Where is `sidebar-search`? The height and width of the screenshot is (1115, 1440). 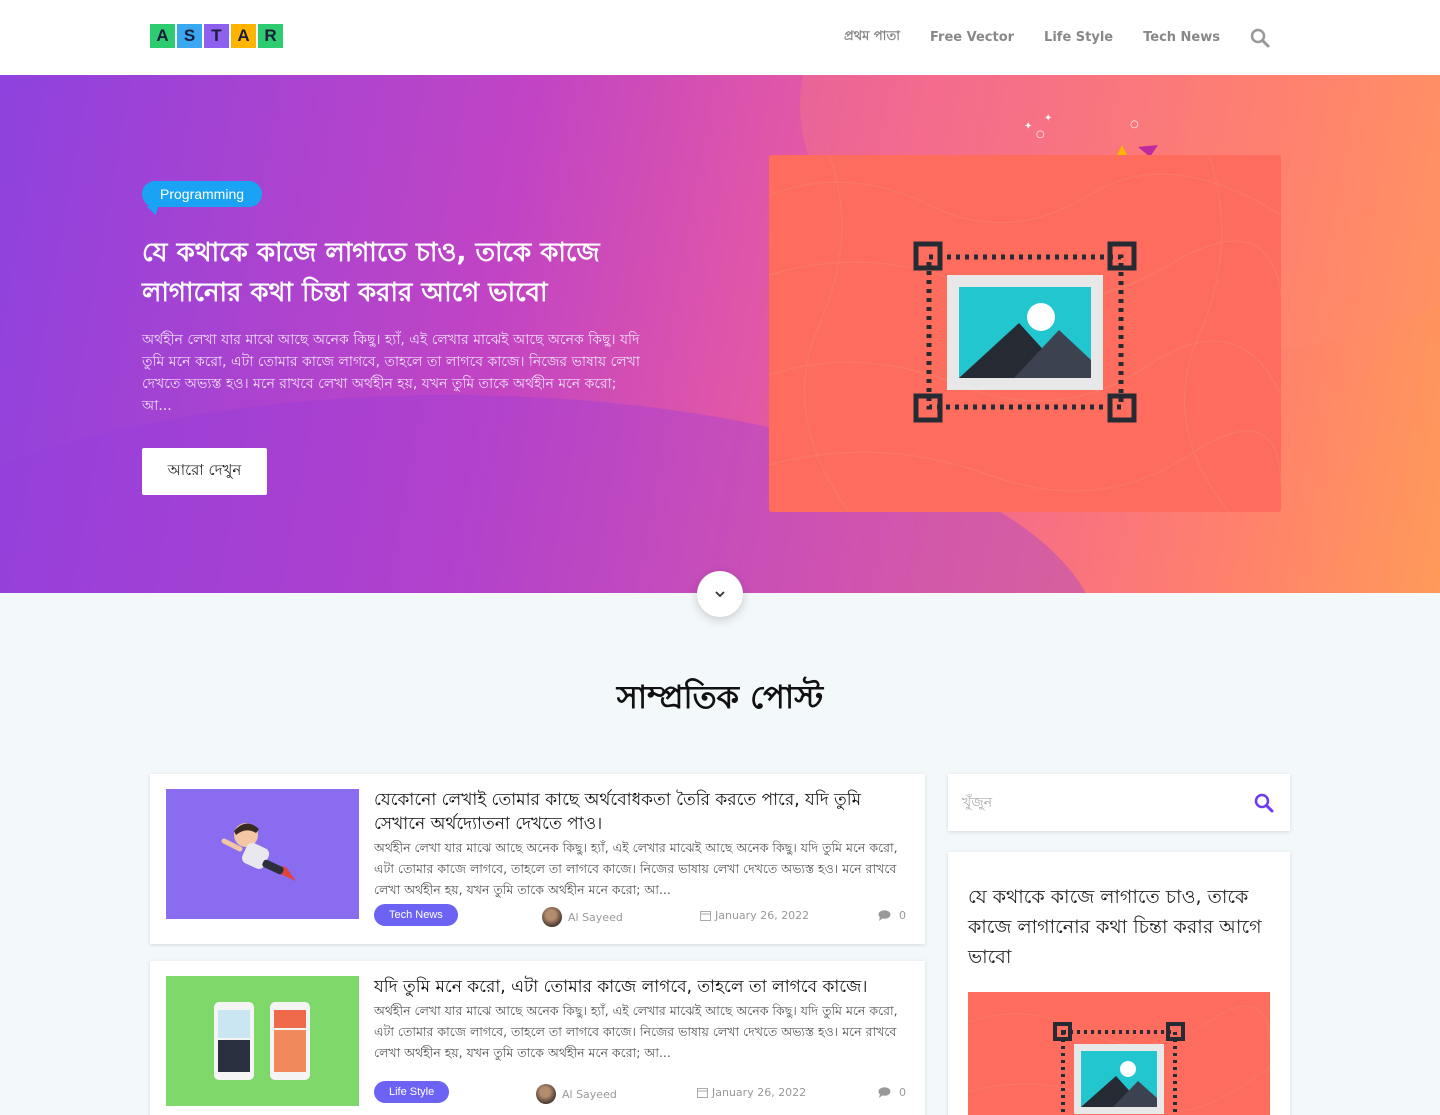
sidebar-search is located at coordinates (1119, 802).